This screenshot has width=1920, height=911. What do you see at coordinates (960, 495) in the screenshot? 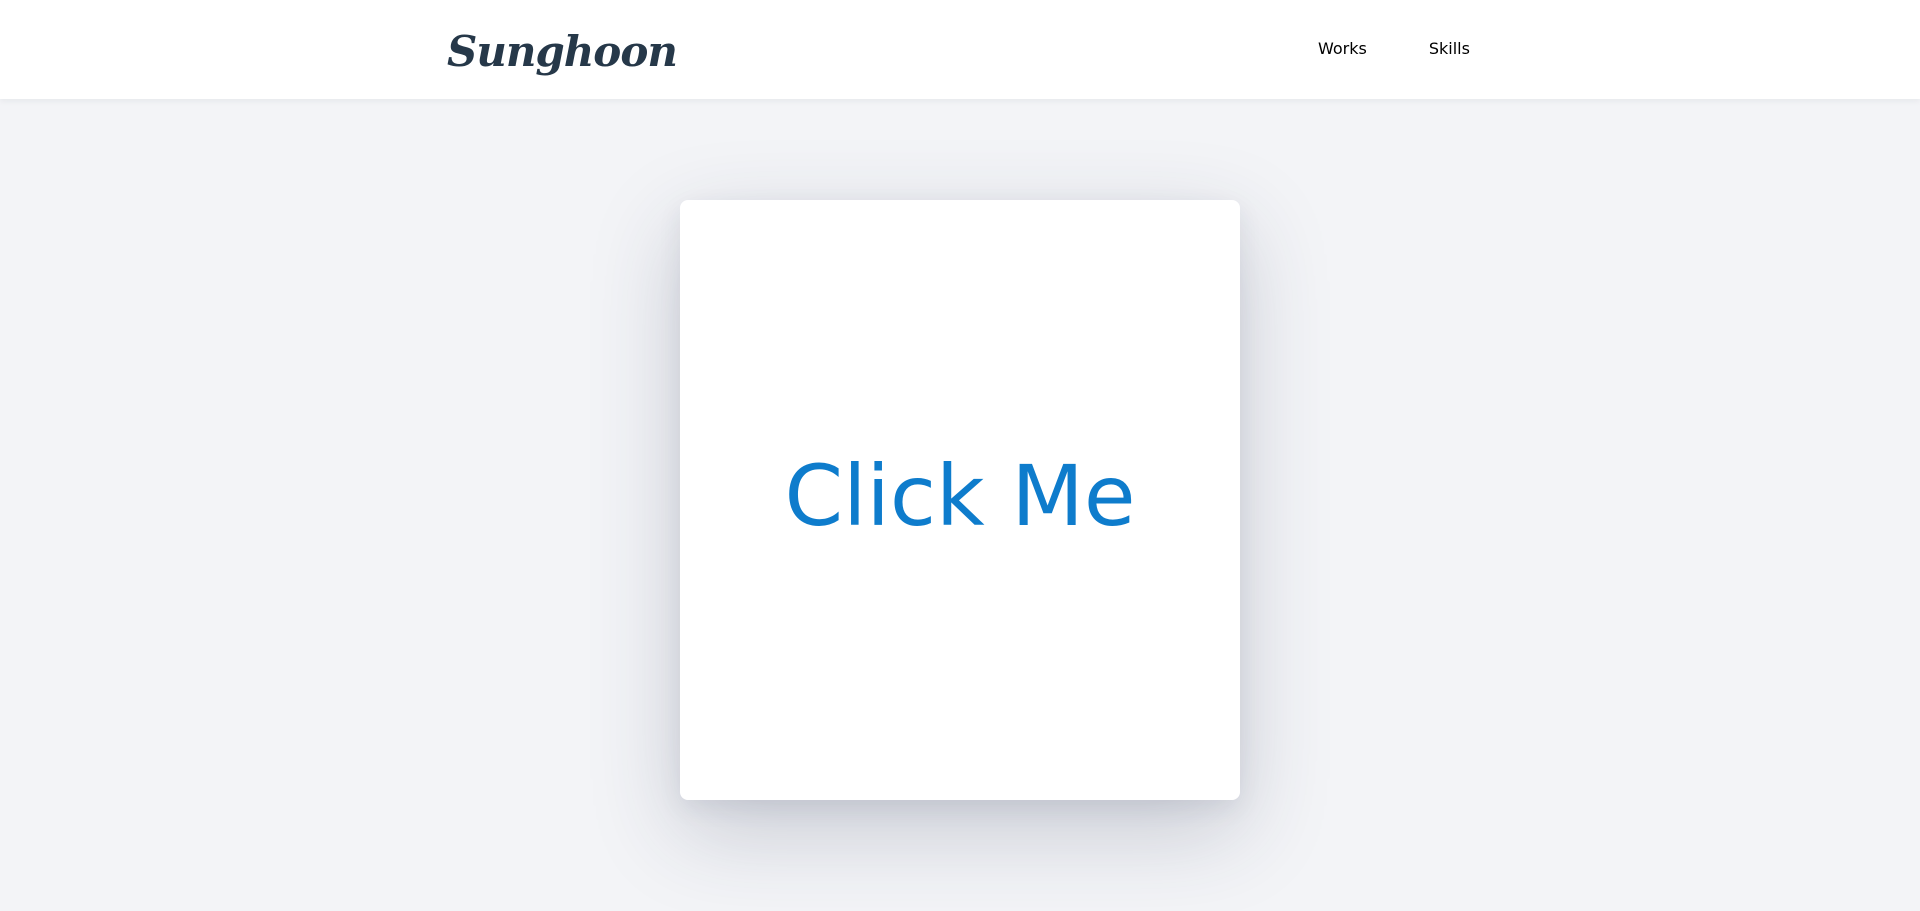
I see `card-label: Click Me` at bounding box center [960, 495].